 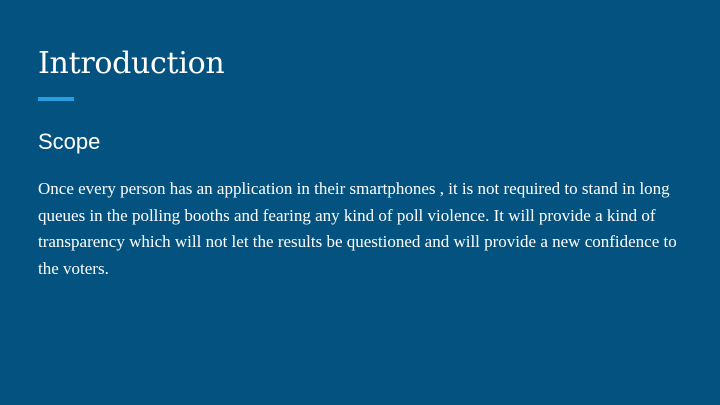 I want to click on title-accent-bar, so click(x=56, y=99).